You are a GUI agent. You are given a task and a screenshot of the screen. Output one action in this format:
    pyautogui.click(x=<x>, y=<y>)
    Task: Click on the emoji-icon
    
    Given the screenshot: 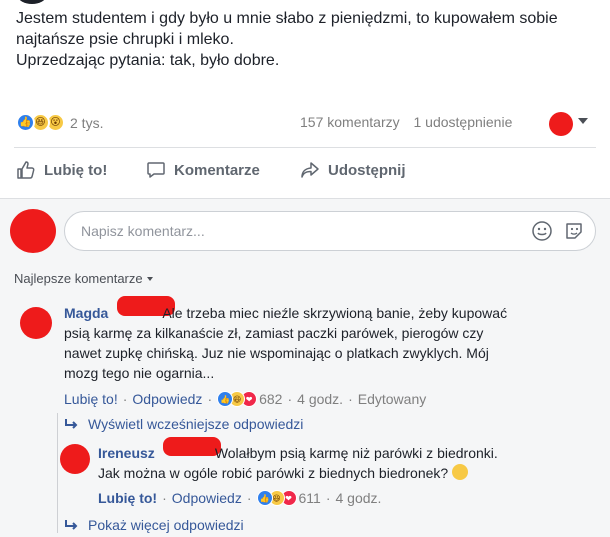 What is the action you would take?
    pyautogui.click(x=542, y=231)
    